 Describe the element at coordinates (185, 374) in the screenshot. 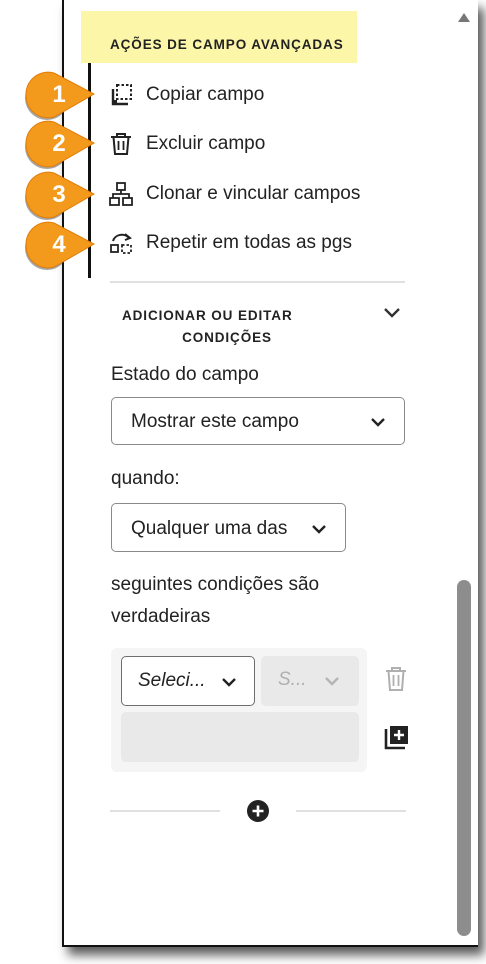

I see `field-state-label: Estado do campo` at that location.